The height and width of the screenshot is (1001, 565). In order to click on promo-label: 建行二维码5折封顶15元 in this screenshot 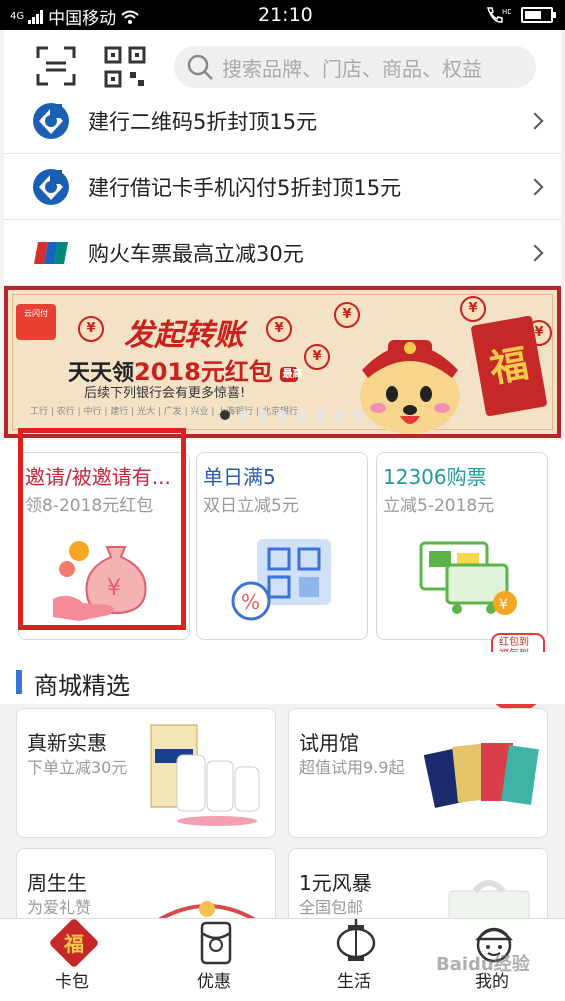, I will do `click(203, 121)`.